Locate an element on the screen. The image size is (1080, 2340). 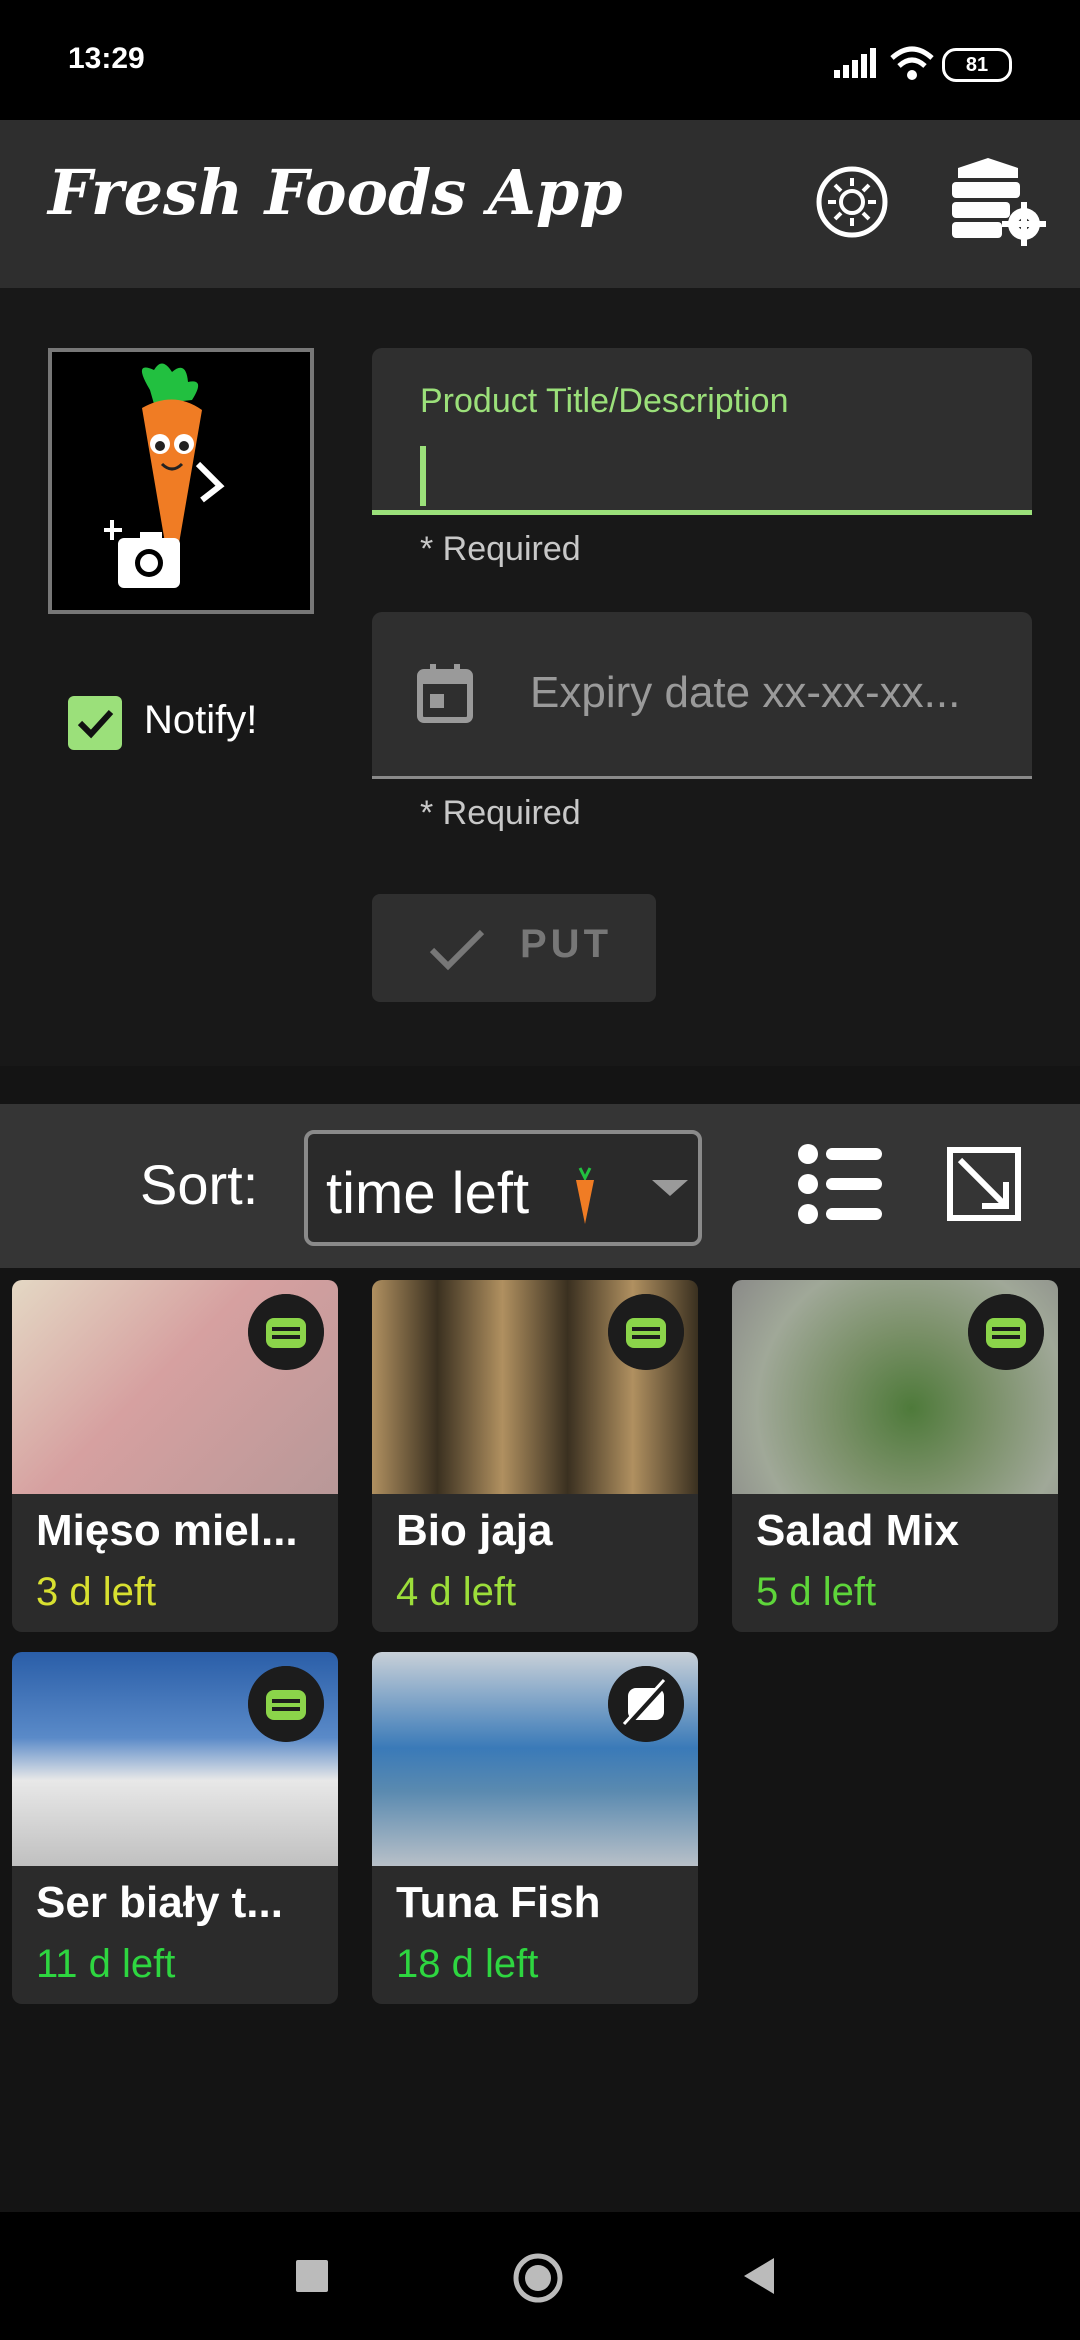
put-button-label: PUT is located at coordinates (566, 944).